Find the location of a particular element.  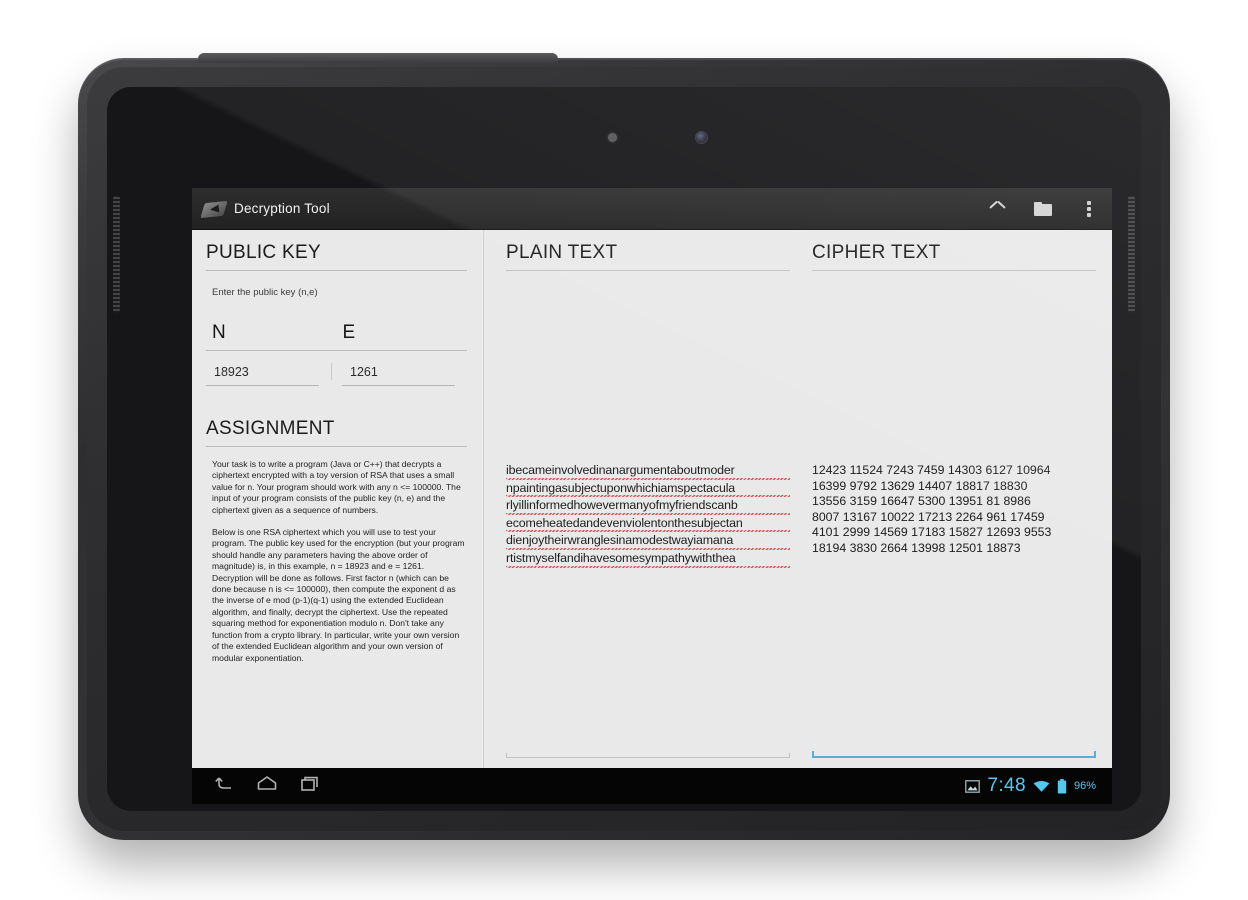

n-label: N is located at coordinates (219, 332).